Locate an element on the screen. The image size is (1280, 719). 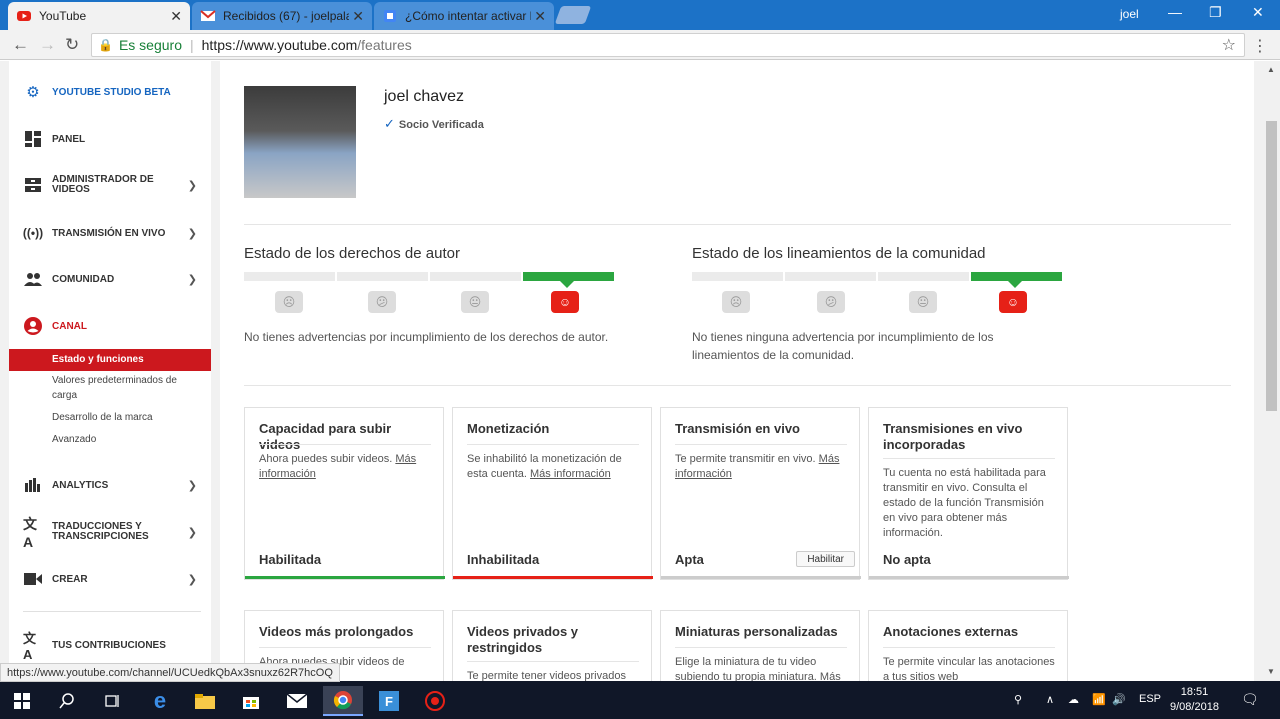
sidebar-item-video-manager: ADMINISTRADOR DE VIDEOS ❯ is located at coordinates (110, 185).